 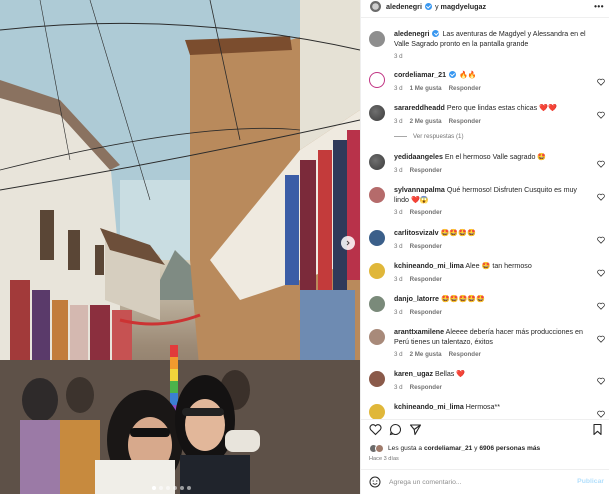 What do you see at coordinates (429, 136) in the screenshot?
I see `view-replies-button: Ver respuestas (1)` at bounding box center [429, 136].